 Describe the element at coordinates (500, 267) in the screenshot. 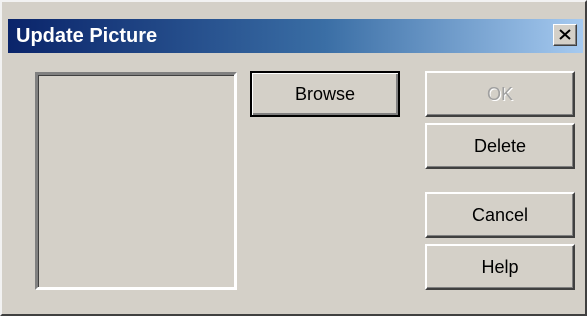

I see `help-button: Help` at that location.